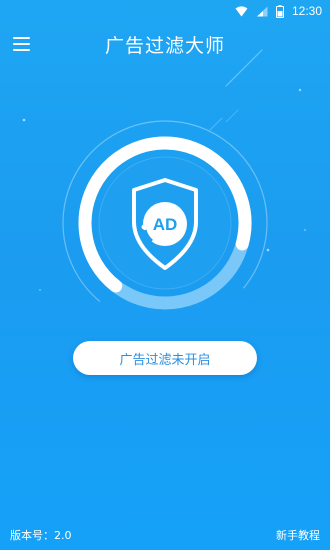  I want to click on wifi-icon, so click(241, 10).